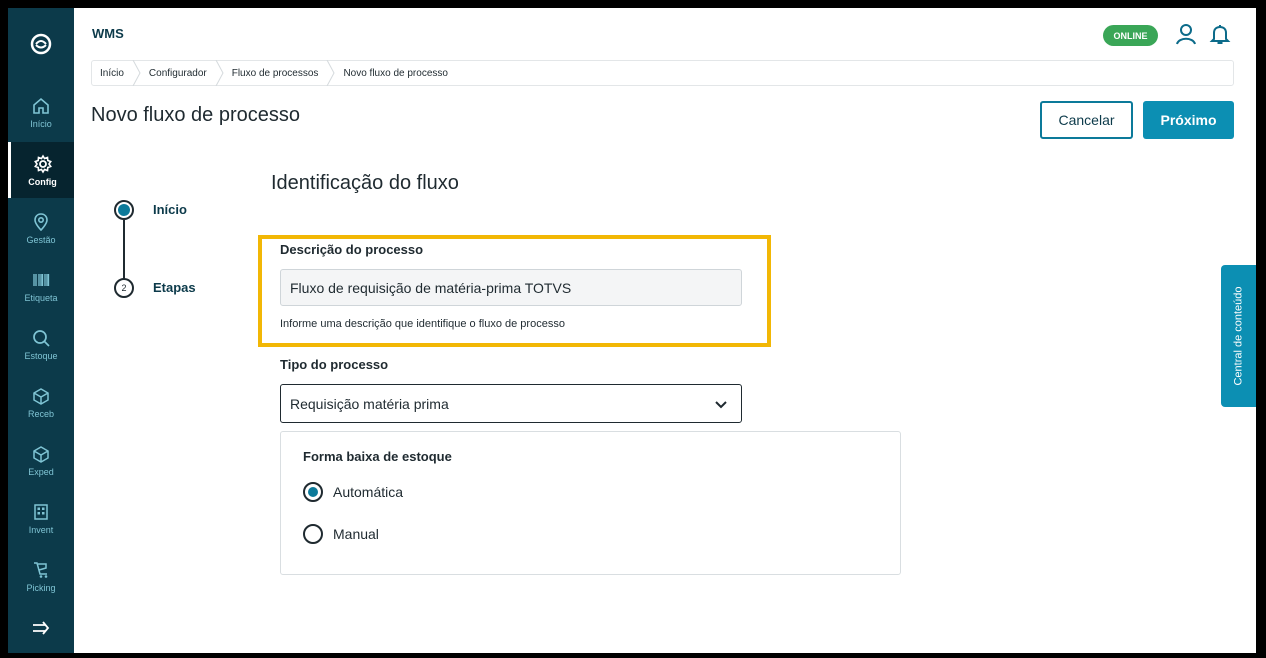 Image resolution: width=1266 pixels, height=658 pixels. Describe the element at coordinates (511, 403) in the screenshot. I see `process-type-select: Requisição matéria prima` at that location.